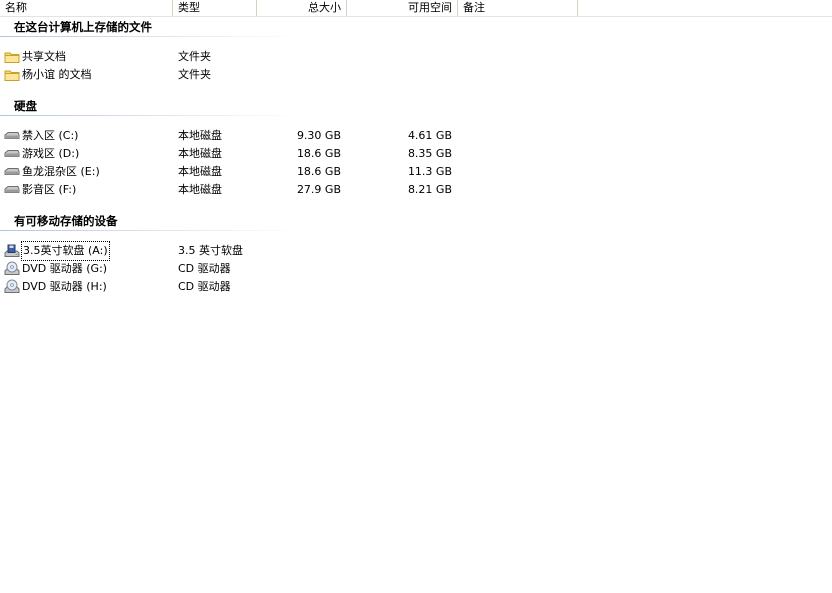 The image size is (832, 593). What do you see at coordinates (64, 286) in the screenshot?
I see `item-name: DVD 驱动器 (H:)` at bounding box center [64, 286].